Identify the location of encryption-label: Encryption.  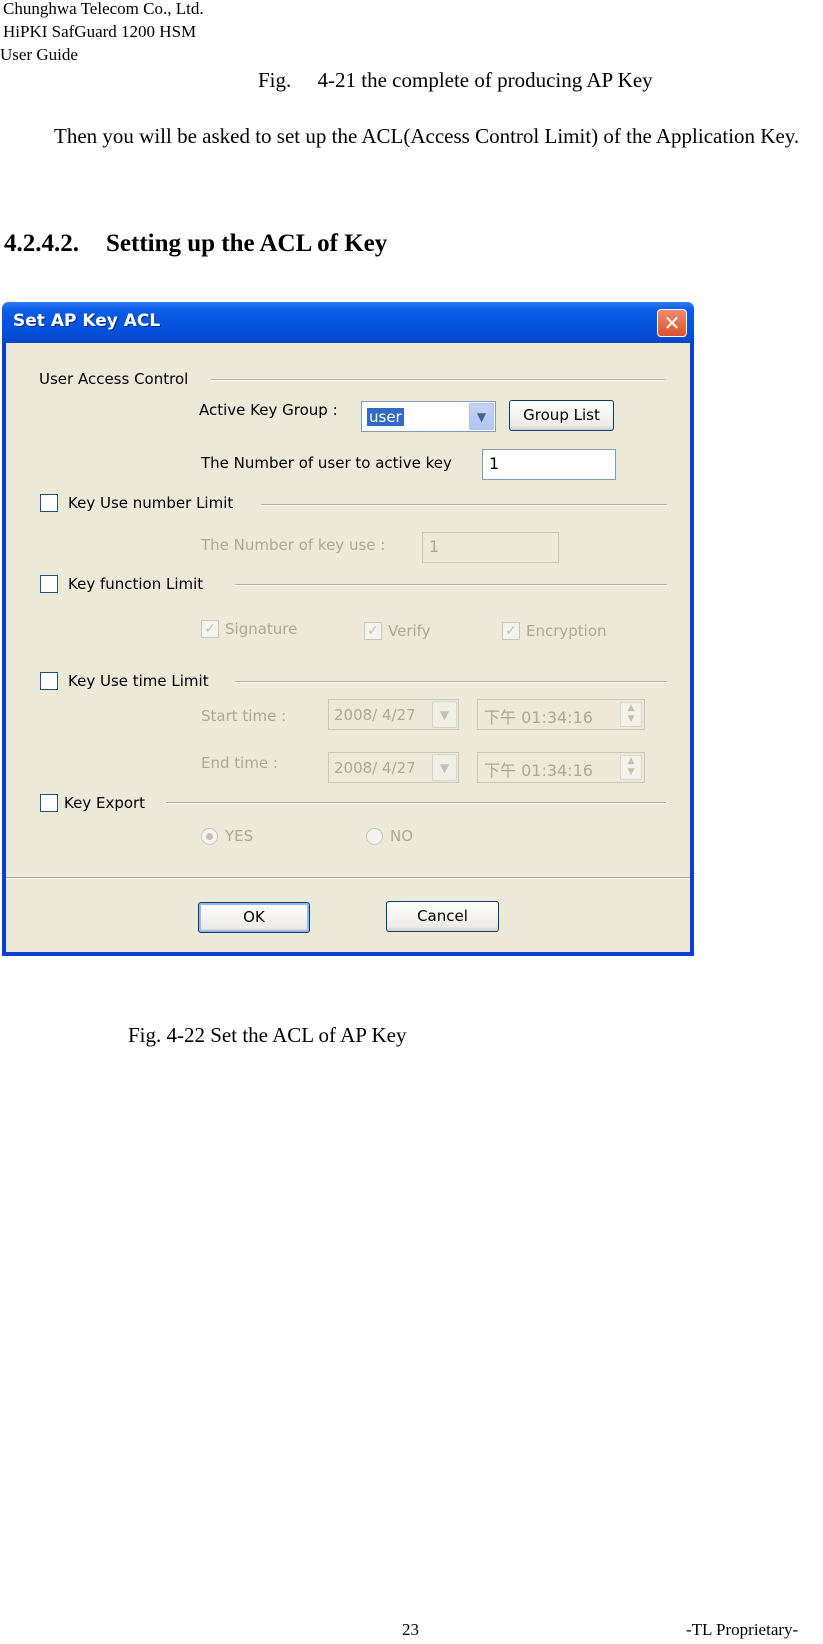
(566, 631).